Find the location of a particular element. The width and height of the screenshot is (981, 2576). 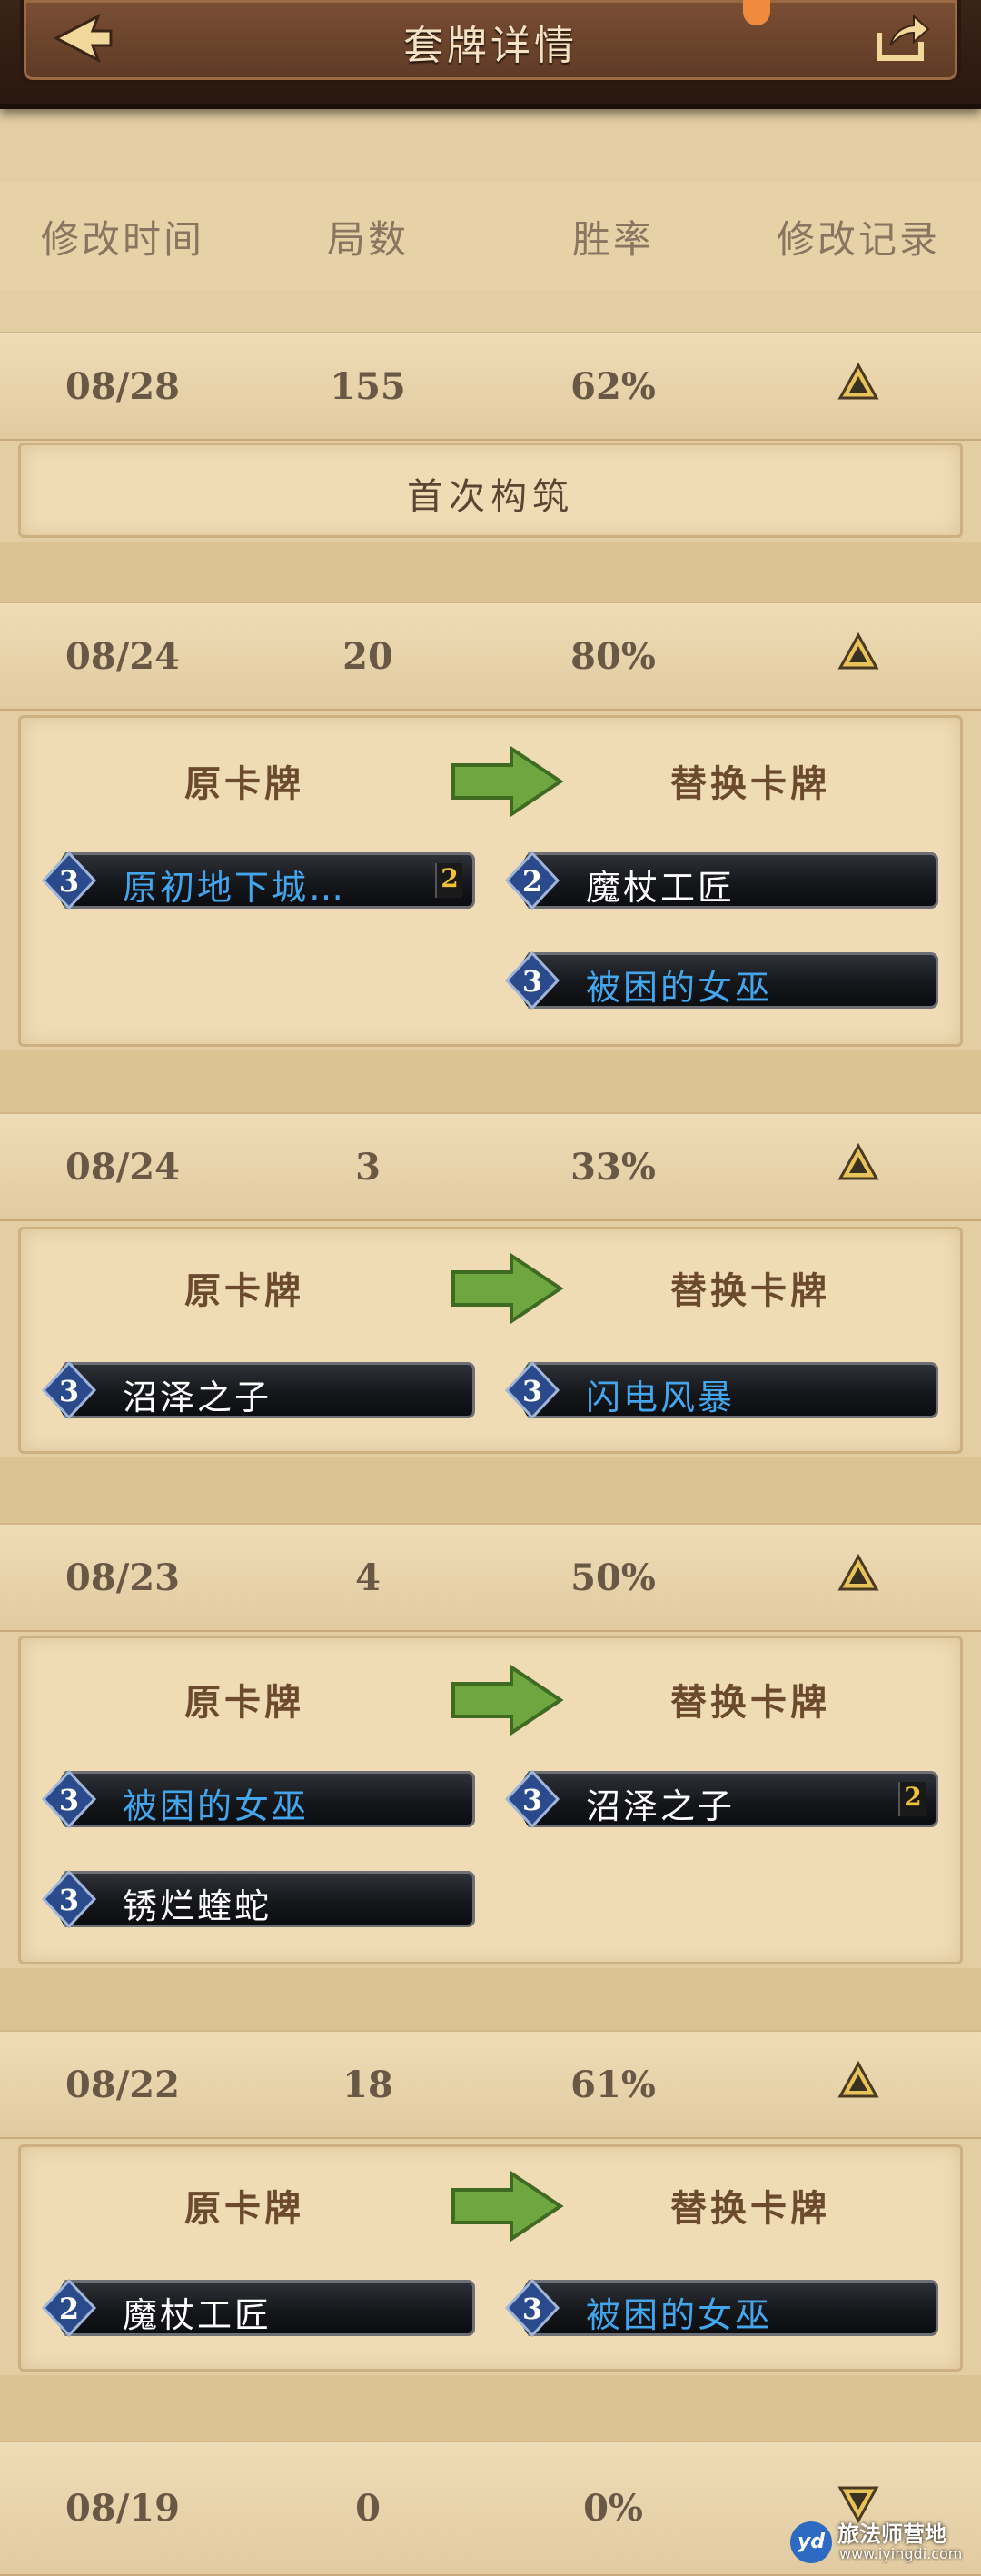

top-bar: 套牌详情 is located at coordinates (490, 55).